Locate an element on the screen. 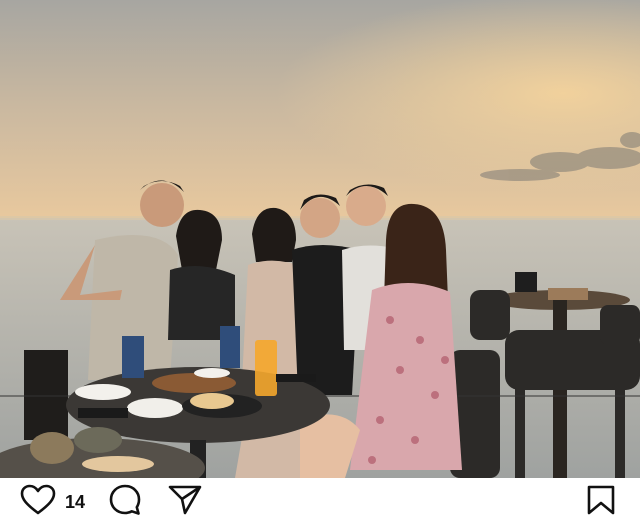  heart-outline-icon is located at coordinates (38, 502).